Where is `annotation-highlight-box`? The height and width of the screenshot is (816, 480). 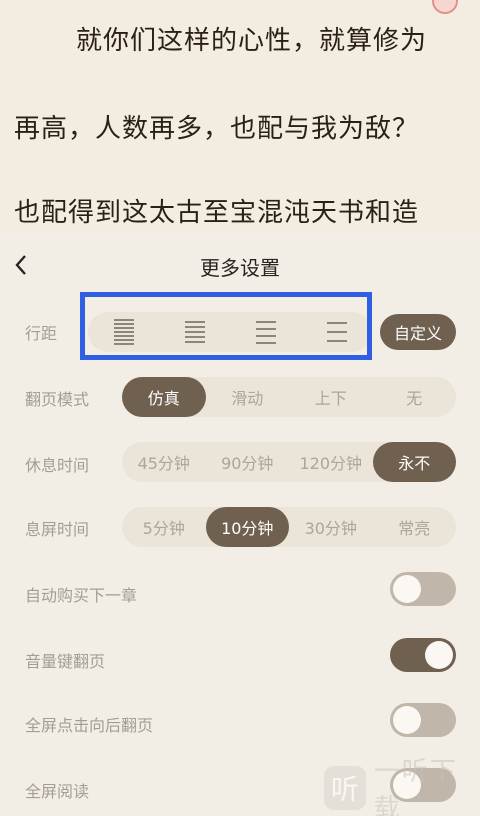 annotation-highlight-box is located at coordinates (226, 326).